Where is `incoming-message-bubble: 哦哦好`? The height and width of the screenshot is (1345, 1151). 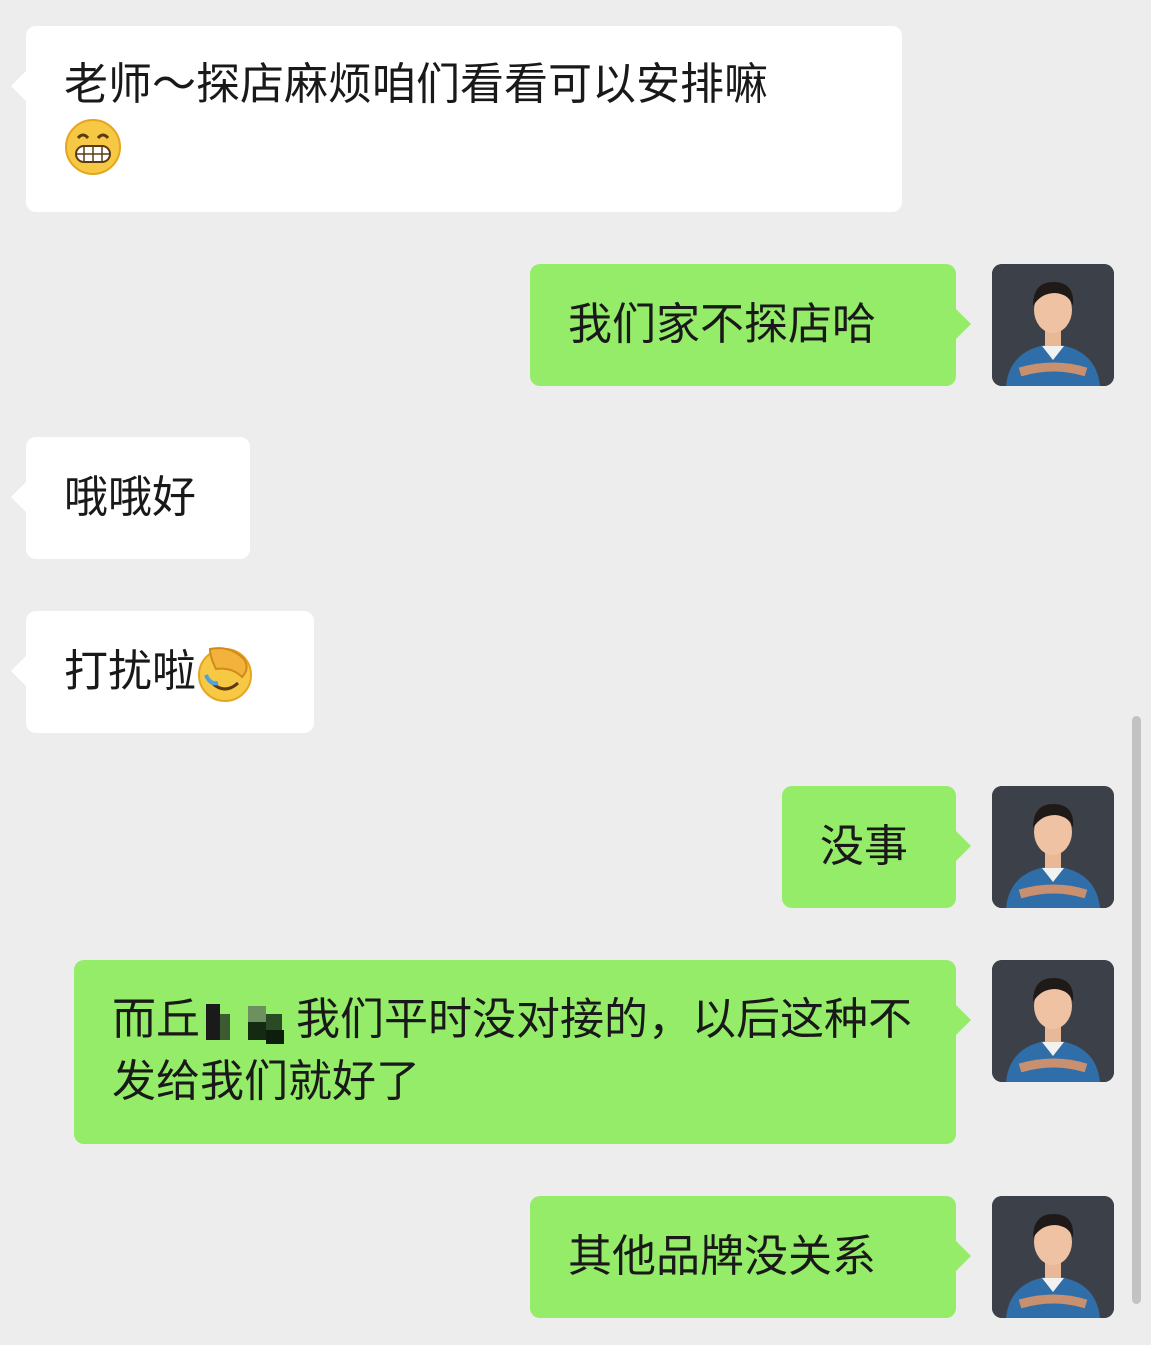 incoming-message-bubble: 哦哦好 is located at coordinates (130, 498).